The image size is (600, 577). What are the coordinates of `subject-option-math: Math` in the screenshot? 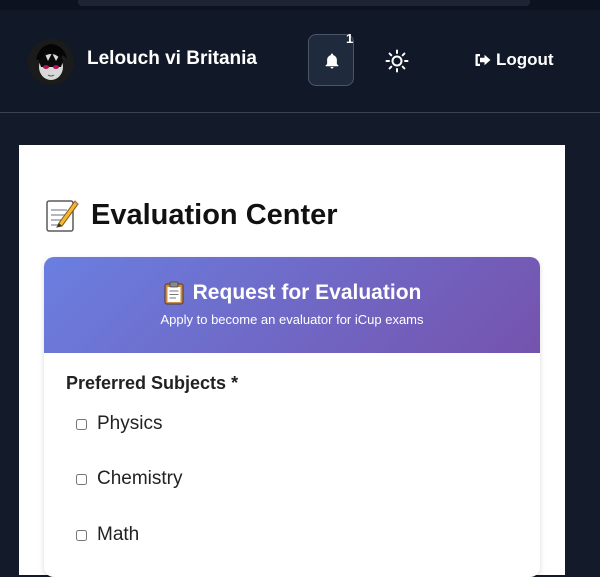 It's located at (107, 535).